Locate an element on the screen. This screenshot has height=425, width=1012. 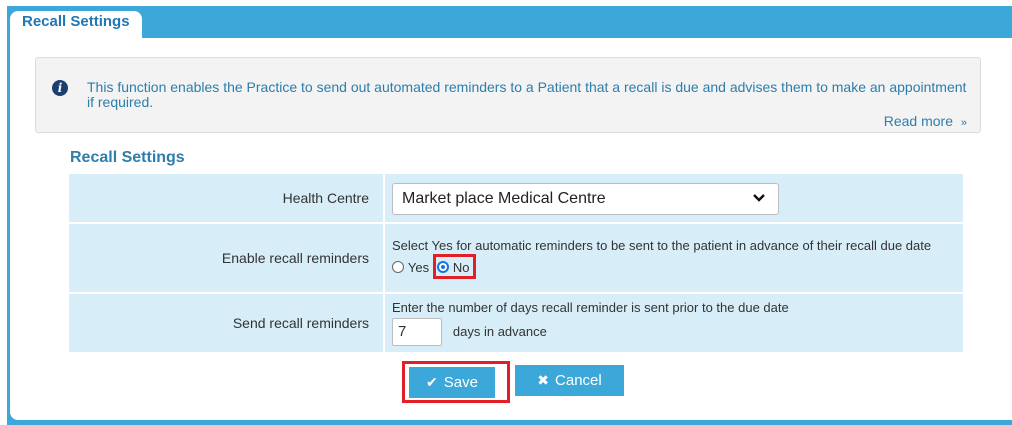
radio-yes: Yes is located at coordinates (412, 266).